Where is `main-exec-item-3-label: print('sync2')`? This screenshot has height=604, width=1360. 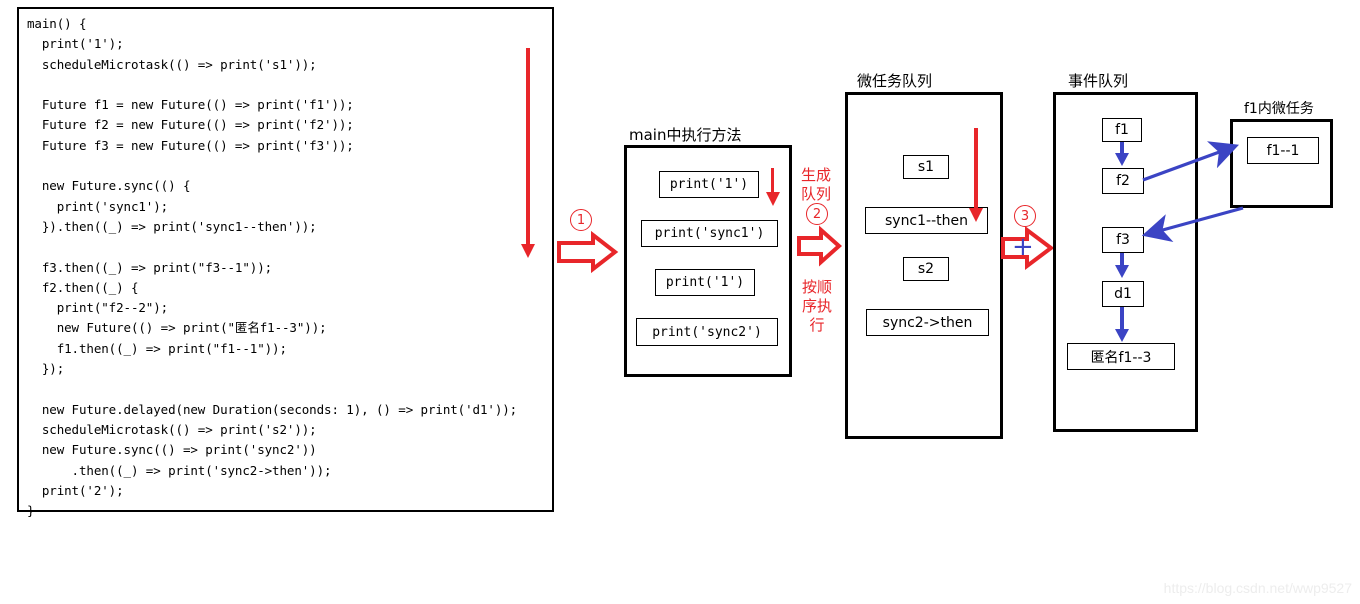
main-exec-item-3-label: print('sync2') is located at coordinates (707, 332).